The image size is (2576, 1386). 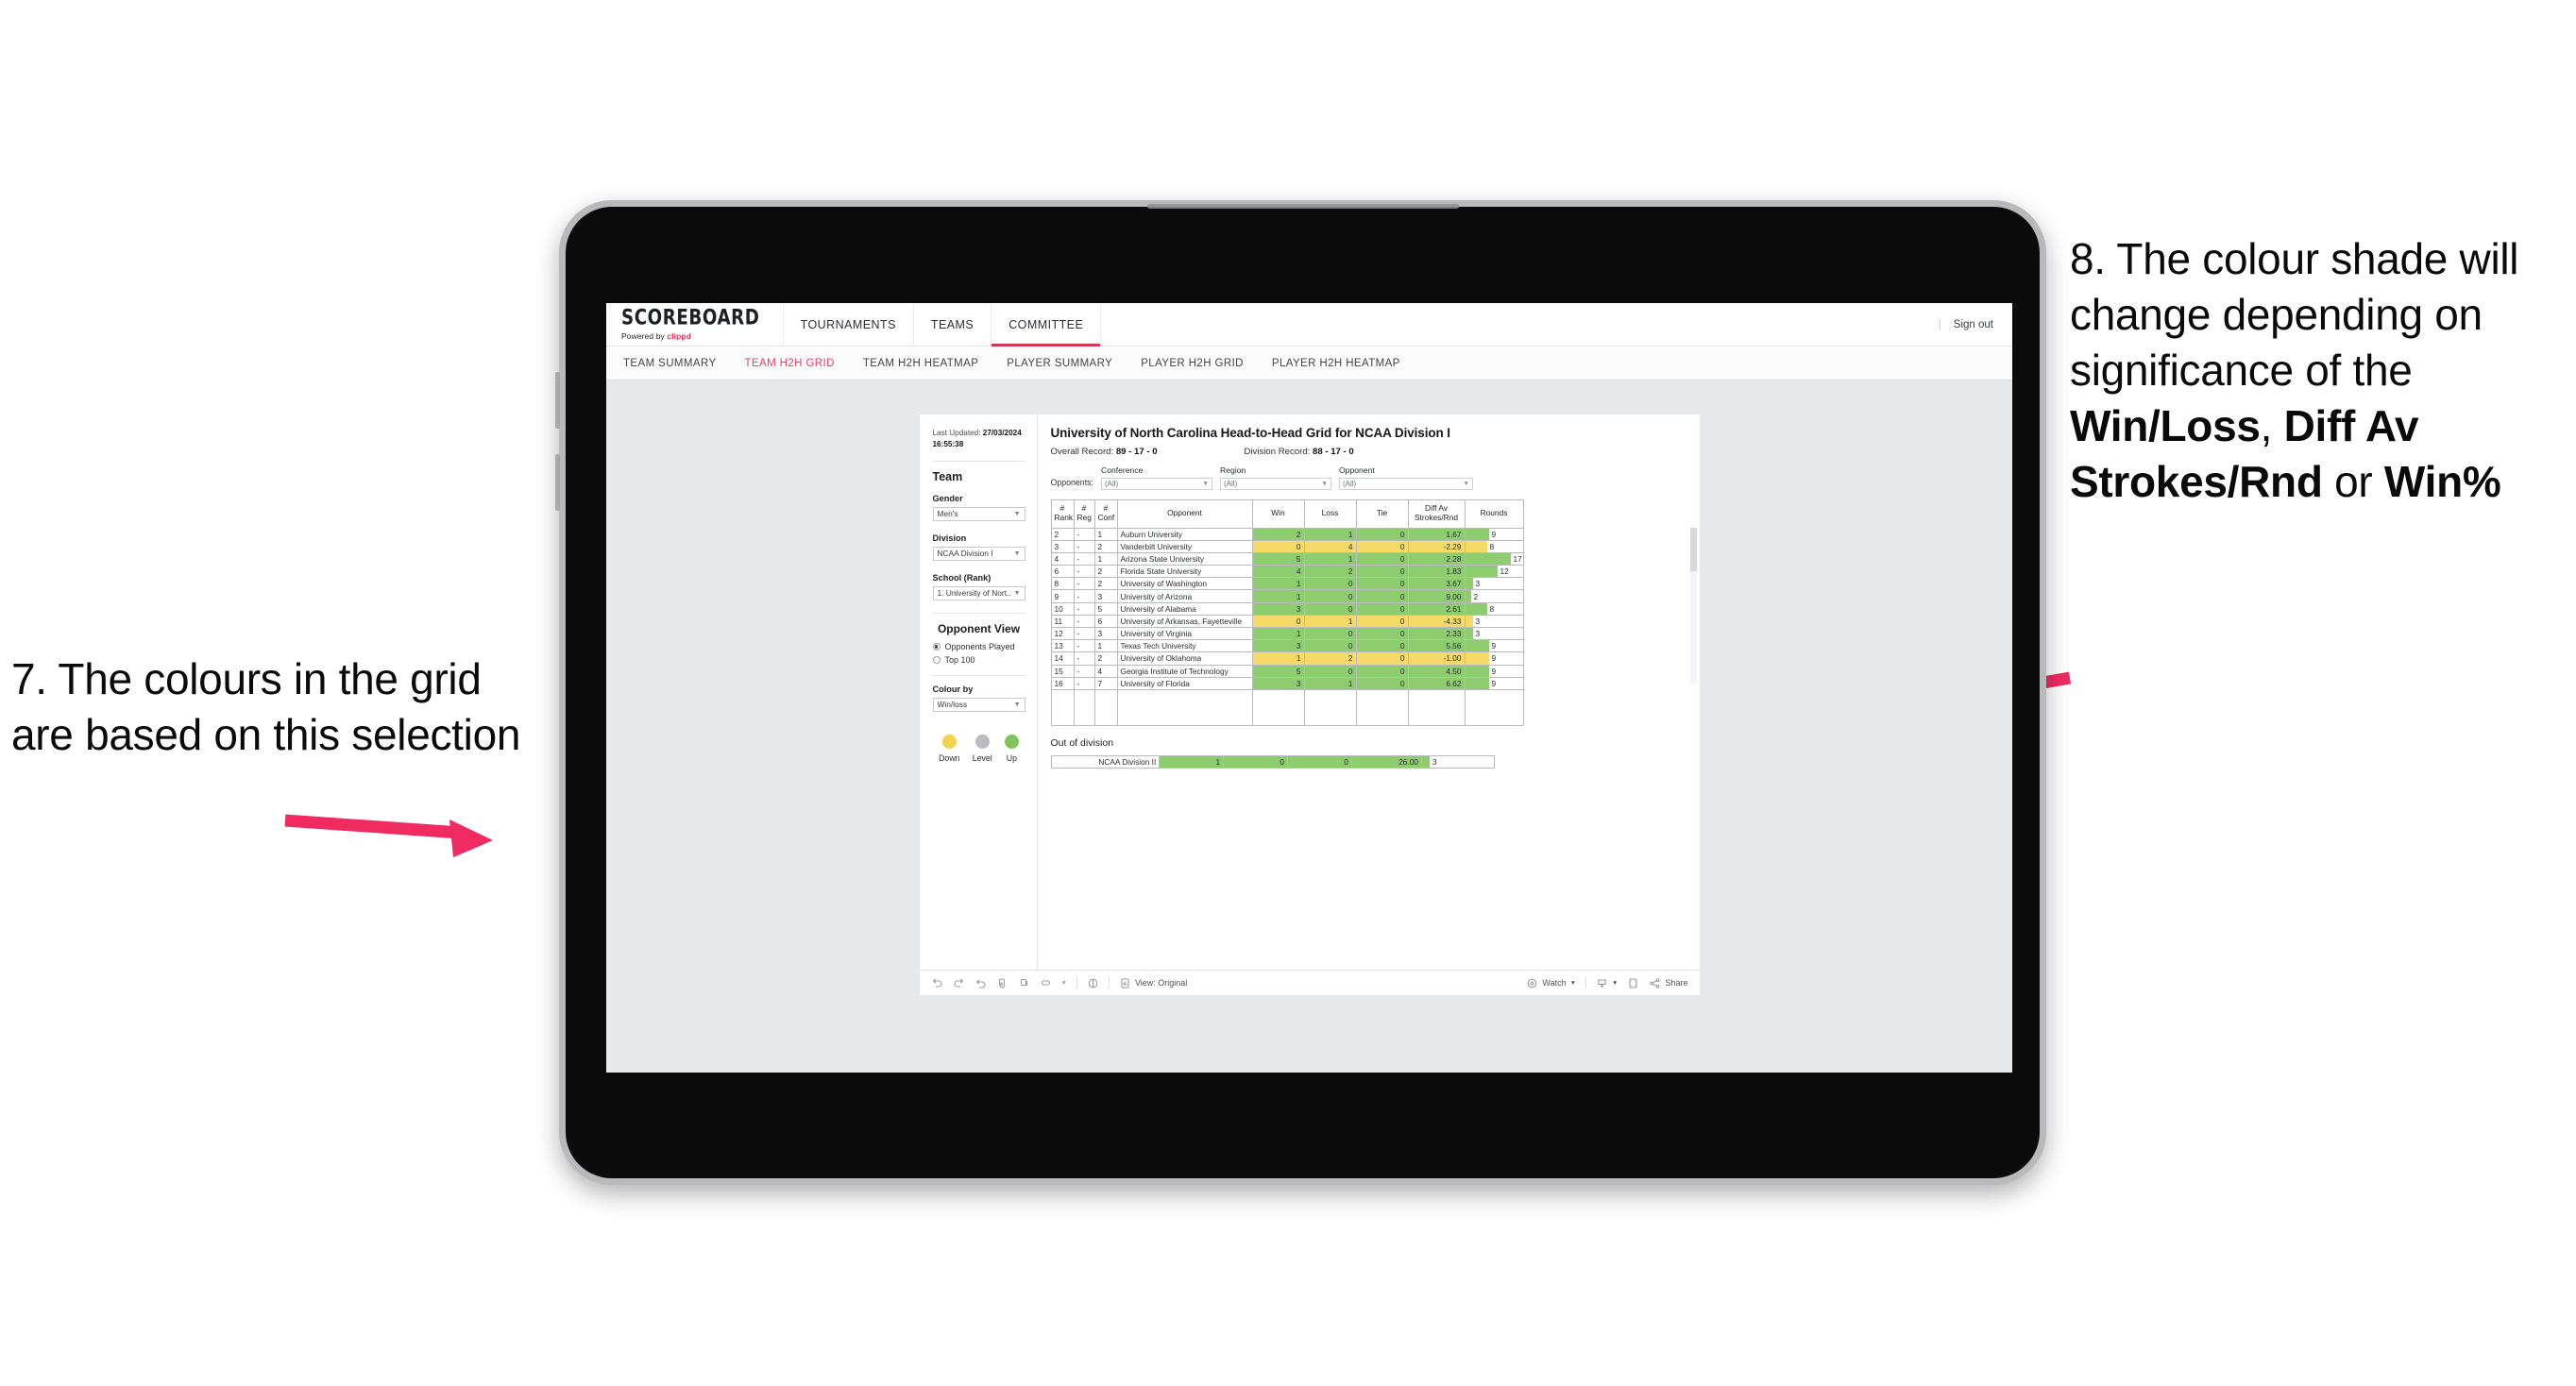 I want to click on caret-down-icon: ▼, so click(x=1064, y=984).